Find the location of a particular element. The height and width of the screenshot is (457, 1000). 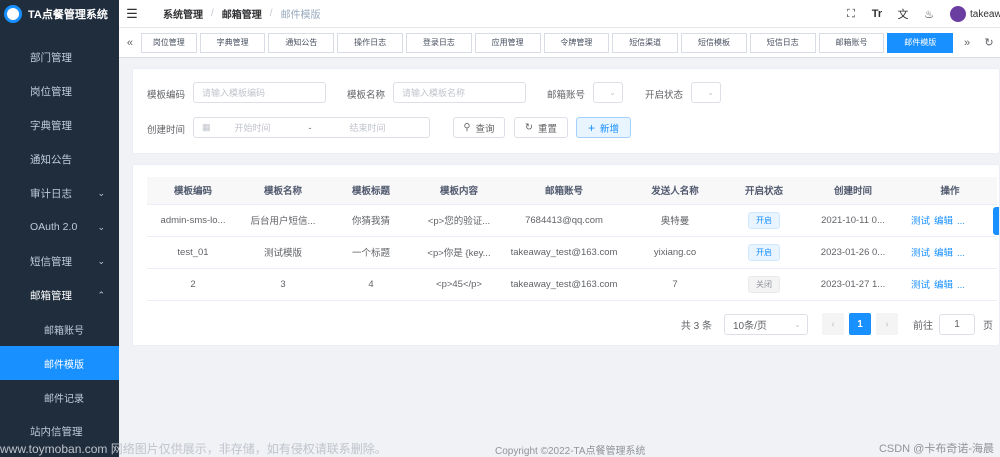

tag-sms-log: 短信日志 is located at coordinates (782, 42).